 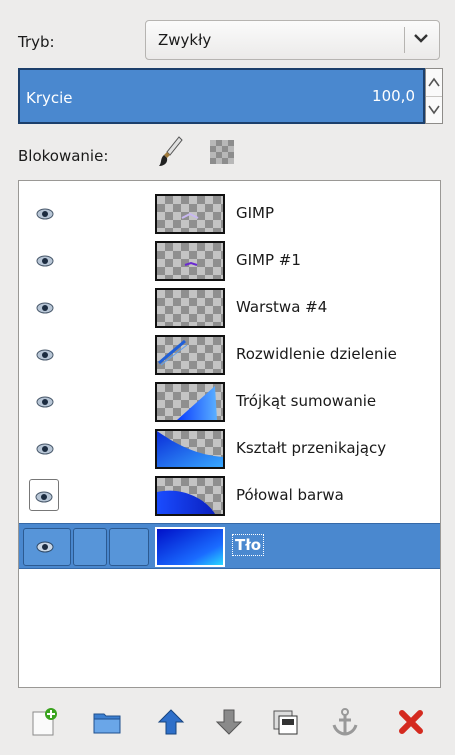 What do you see at coordinates (316, 354) in the screenshot?
I see `layer-name: Rozwidlenie dzielenie` at bounding box center [316, 354].